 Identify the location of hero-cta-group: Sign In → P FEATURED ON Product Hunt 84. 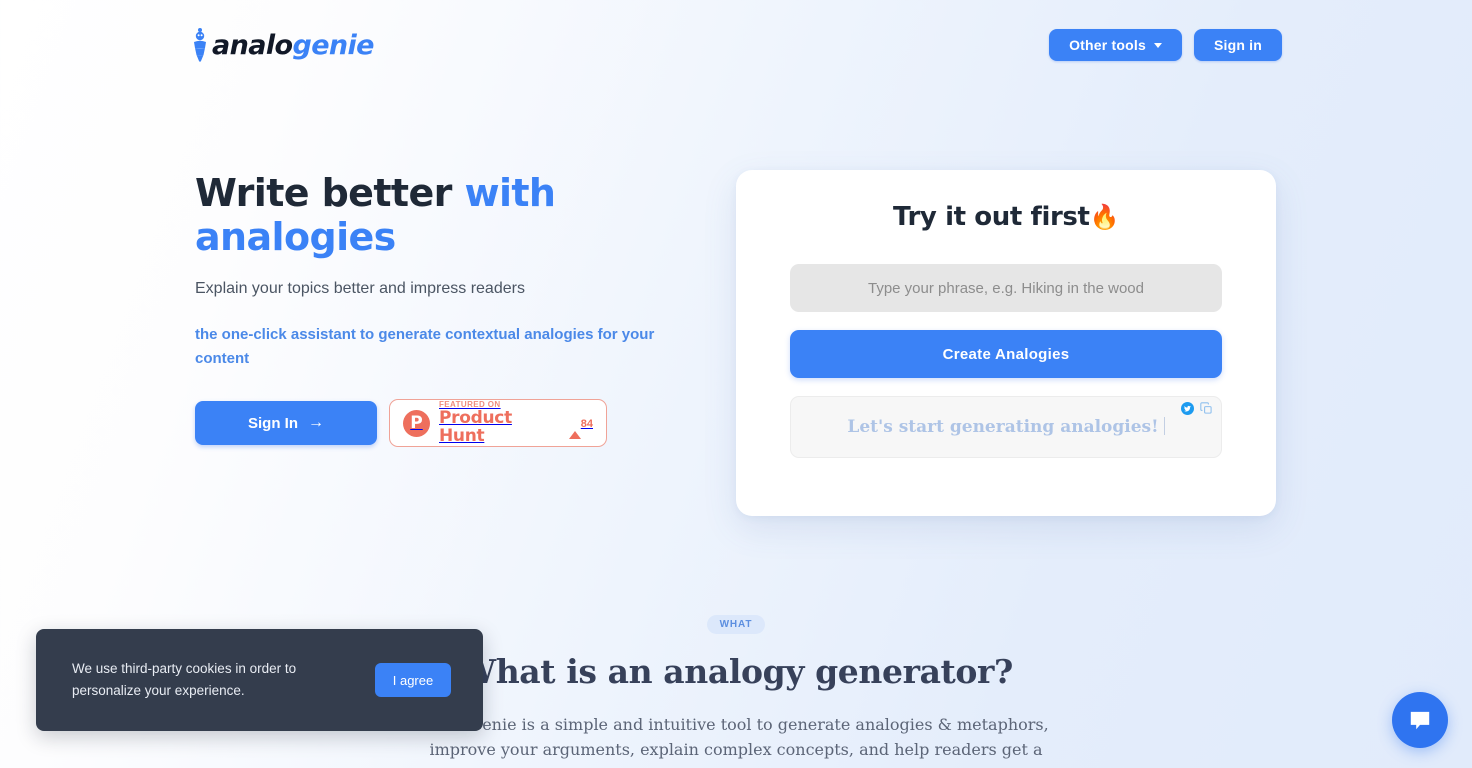
(445, 423).